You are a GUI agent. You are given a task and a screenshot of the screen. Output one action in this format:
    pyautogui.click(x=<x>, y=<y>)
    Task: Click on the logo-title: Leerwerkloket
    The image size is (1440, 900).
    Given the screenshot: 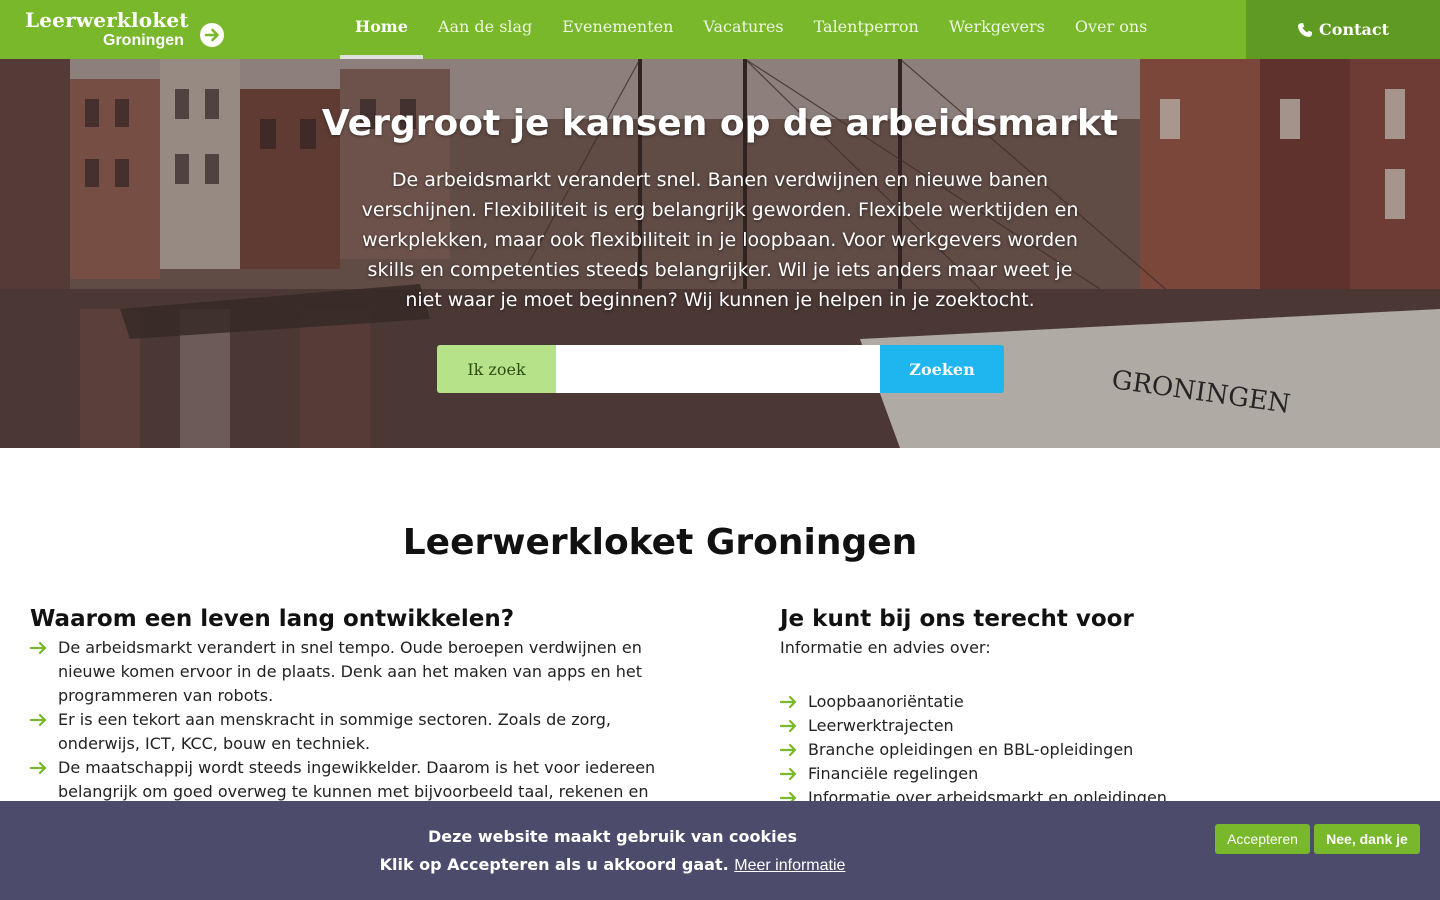 What is the action you would take?
    pyautogui.click(x=107, y=20)
    